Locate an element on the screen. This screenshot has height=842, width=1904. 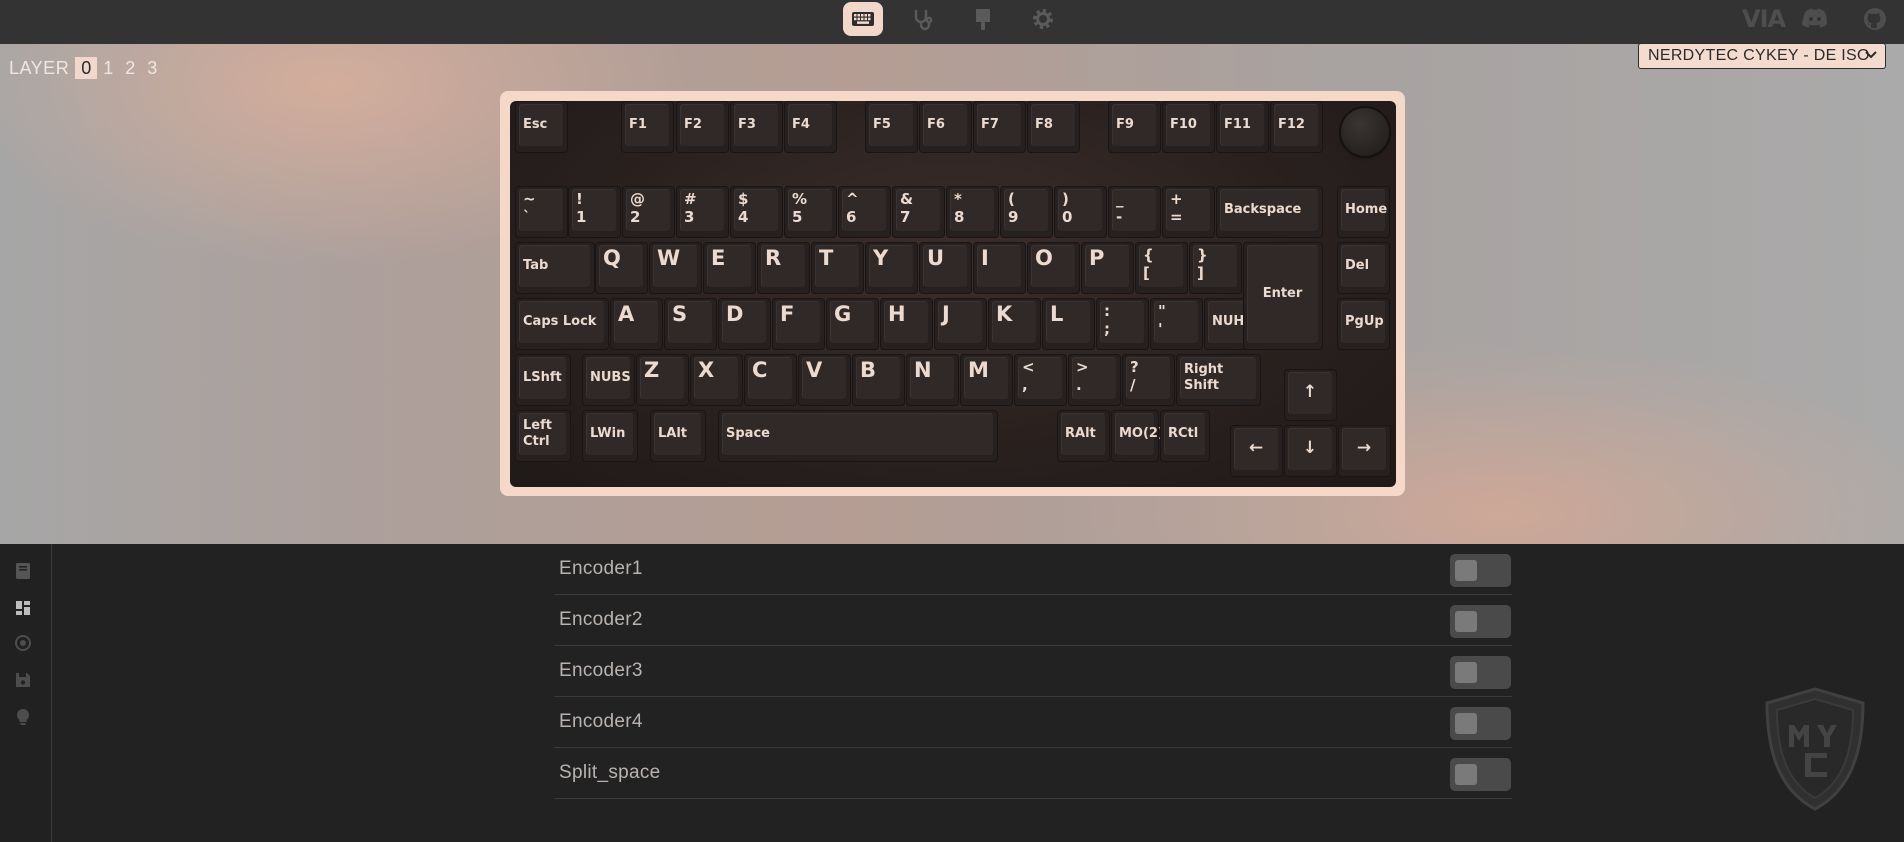
key-f9: F9 is located at coordinates (1134, 127).